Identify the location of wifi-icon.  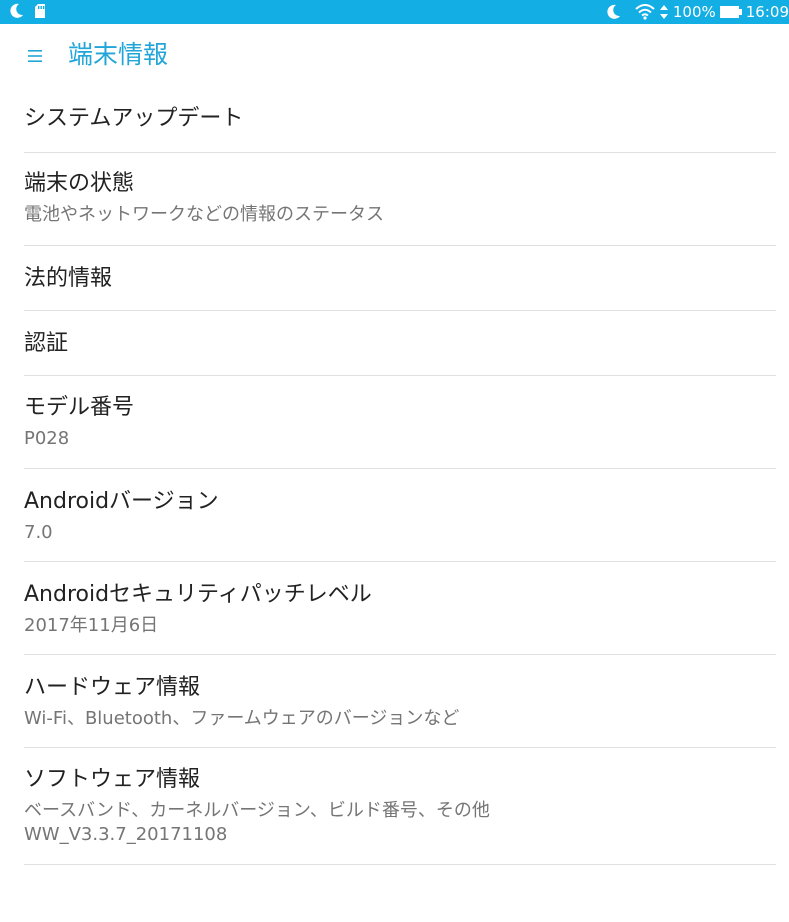
(645, 12).